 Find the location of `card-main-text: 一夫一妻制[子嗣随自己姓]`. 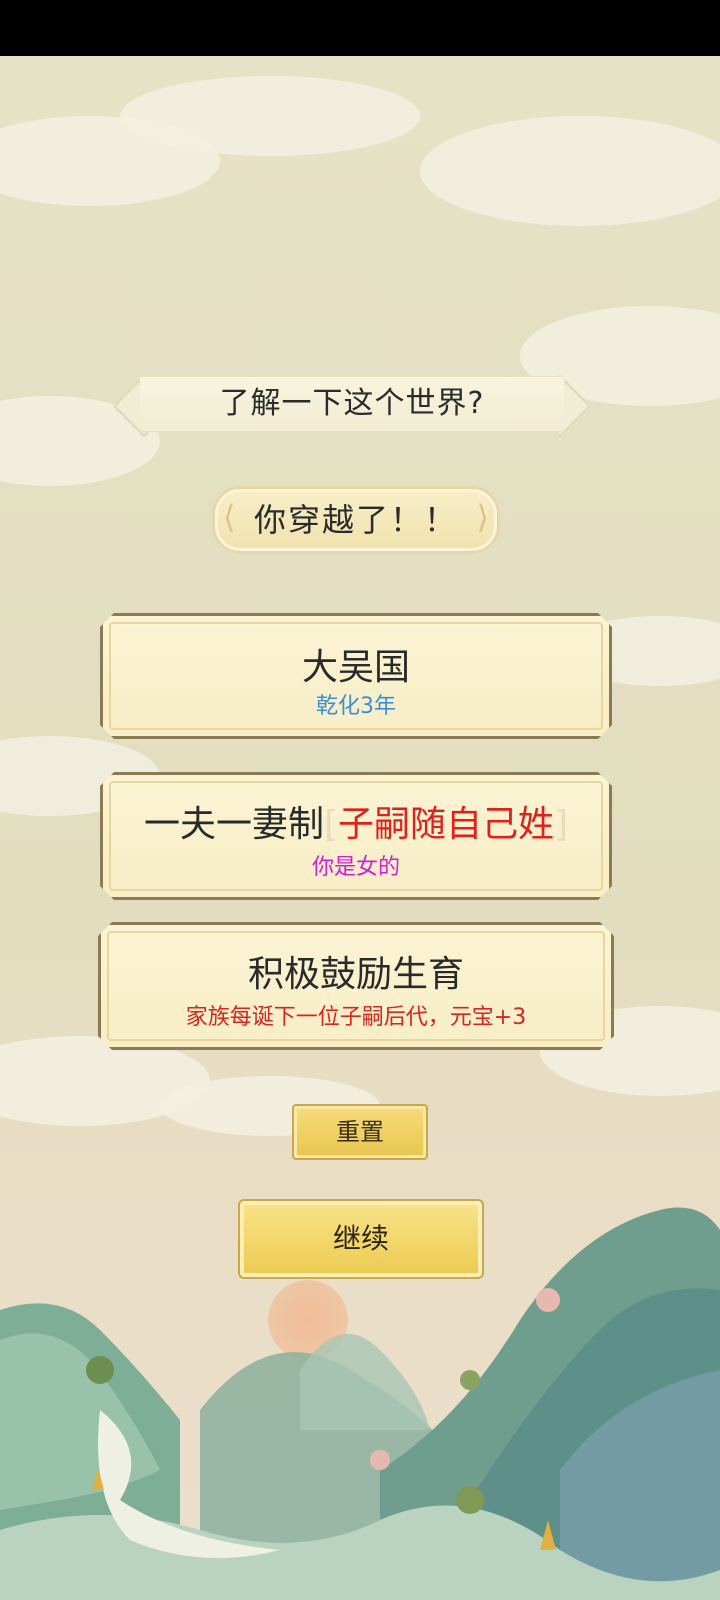

card-main-text: 一夫一妻制[子嗣随自己姓] is located at coordinates (356, 821).